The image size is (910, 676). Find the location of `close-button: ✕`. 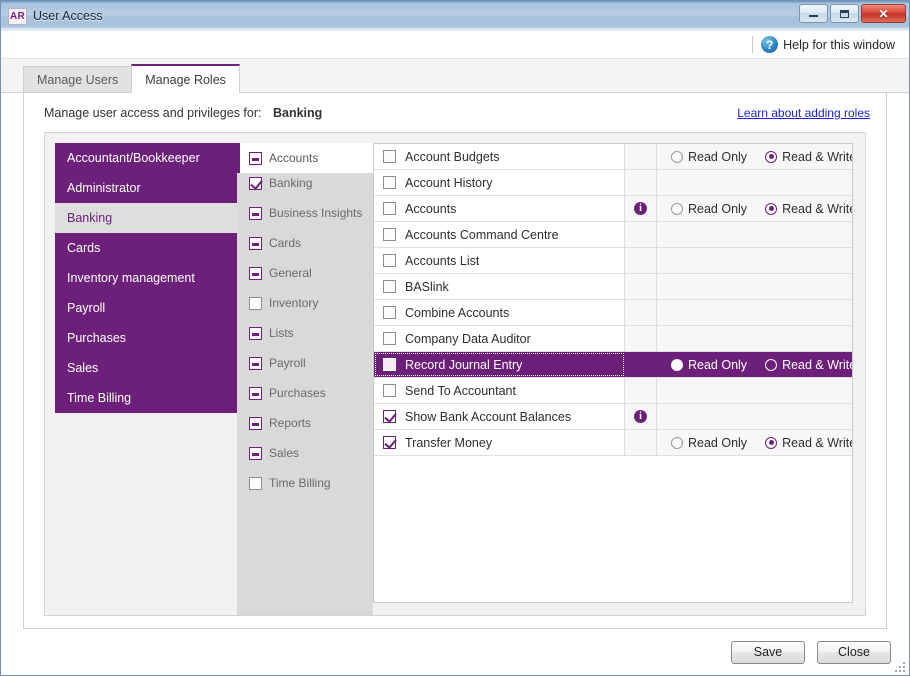

close-button: ✕ is located at coordinates (883, 13).